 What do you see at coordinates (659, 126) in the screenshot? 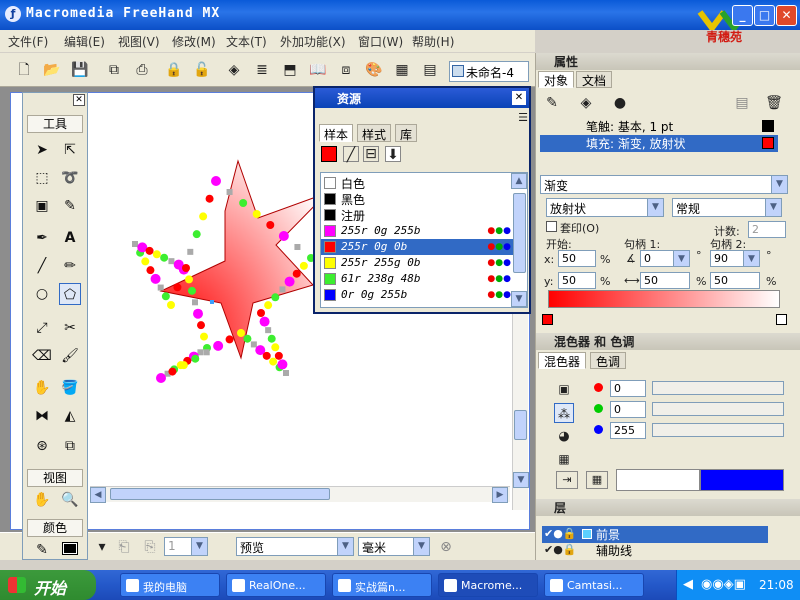
I see `stroke-attribute-row: 笔触: 基本, 1 pt` at bounding box center [659, 126].